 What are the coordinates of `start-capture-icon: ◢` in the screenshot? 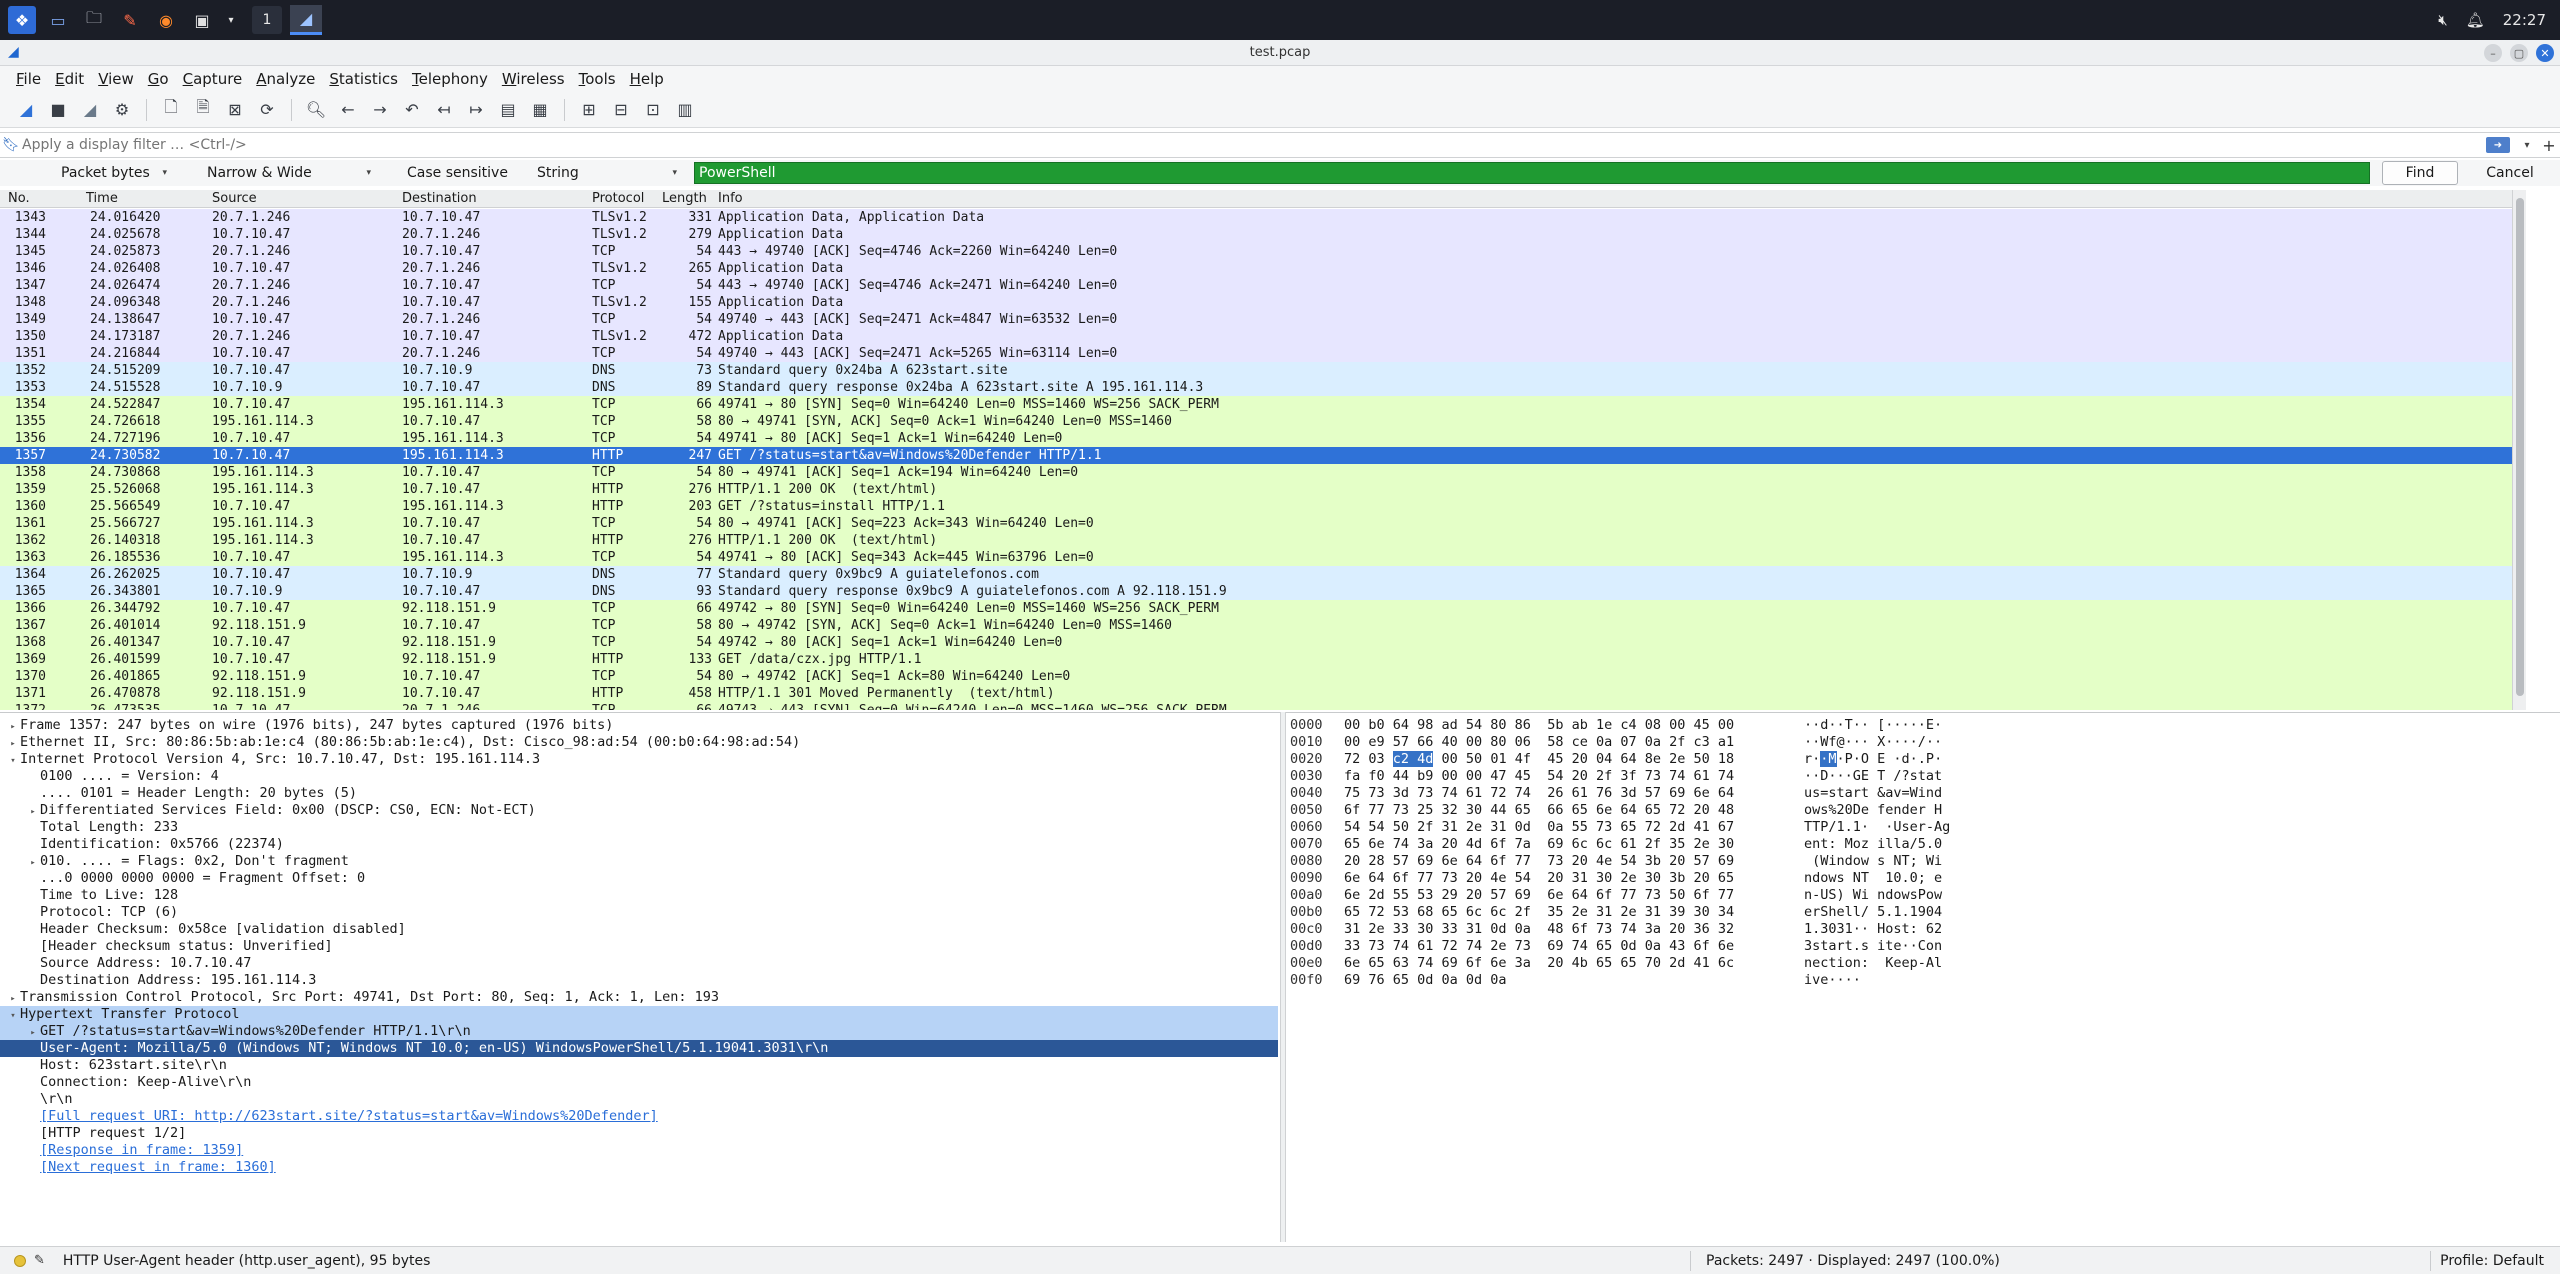 It's located at (26, 110).